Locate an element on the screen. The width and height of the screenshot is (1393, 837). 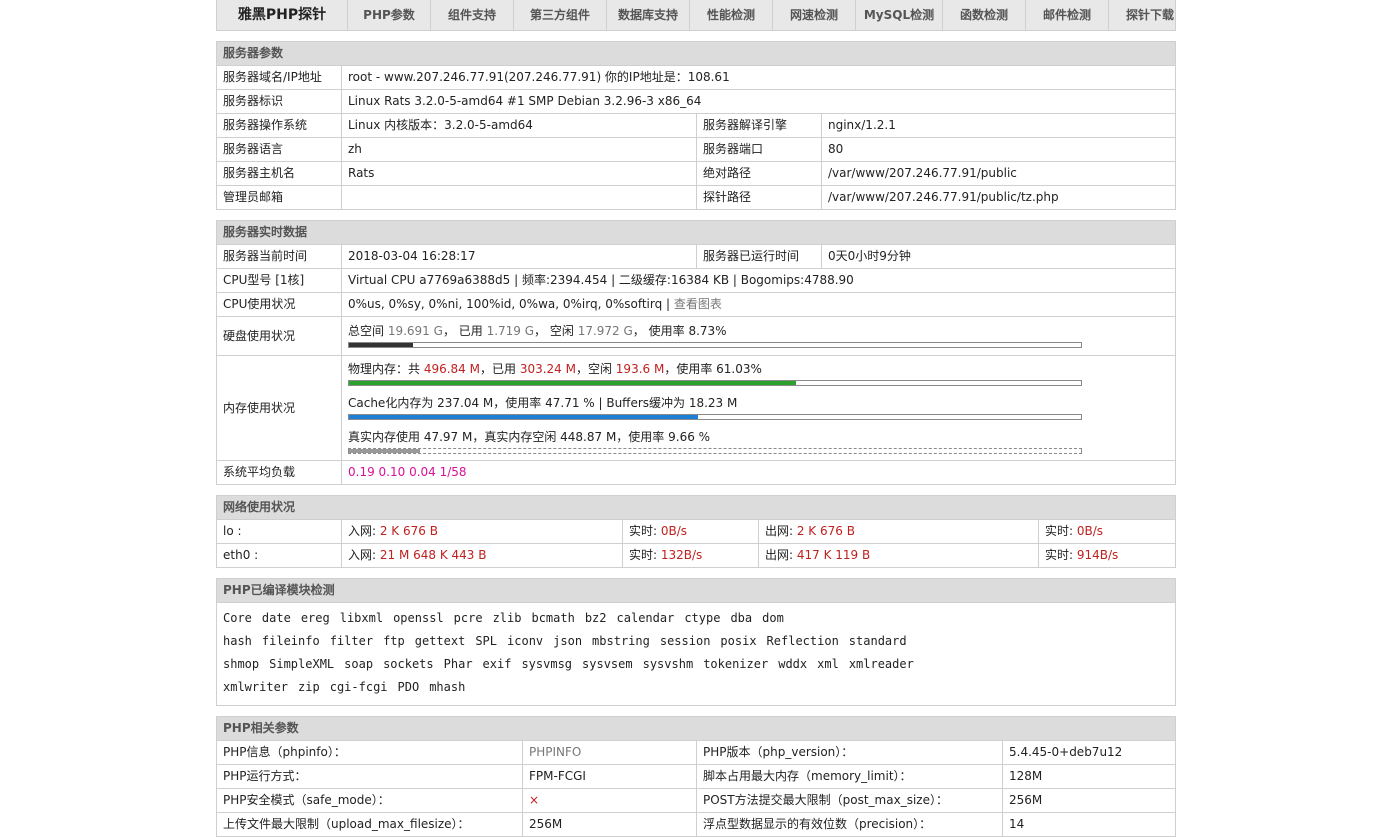
row-label: 服务器端口 is located at coordinates (759, 149).